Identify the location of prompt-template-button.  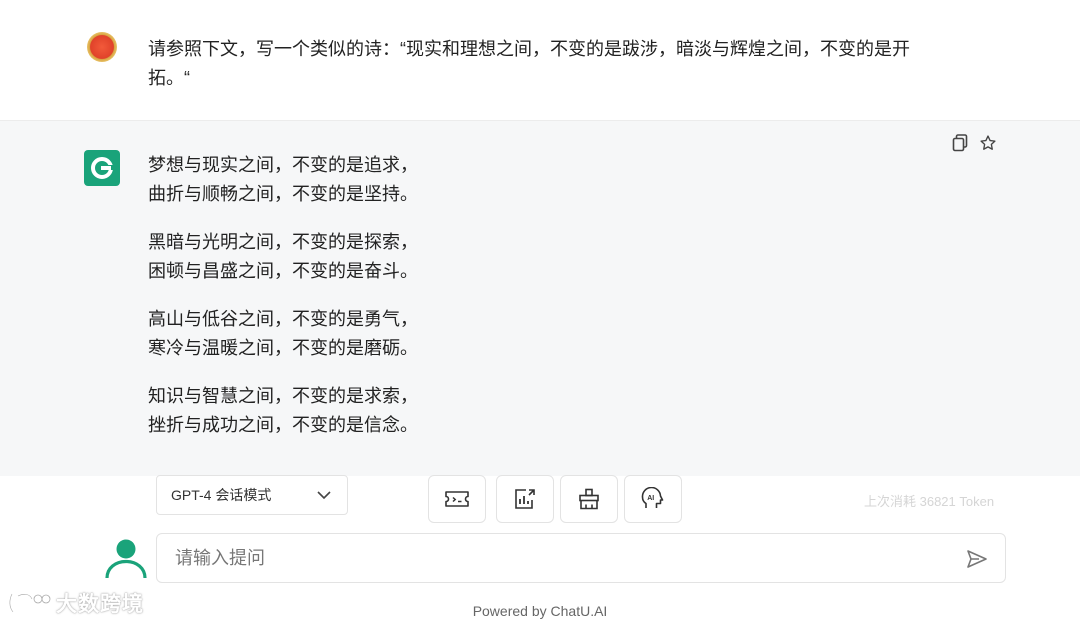
(457, 499).